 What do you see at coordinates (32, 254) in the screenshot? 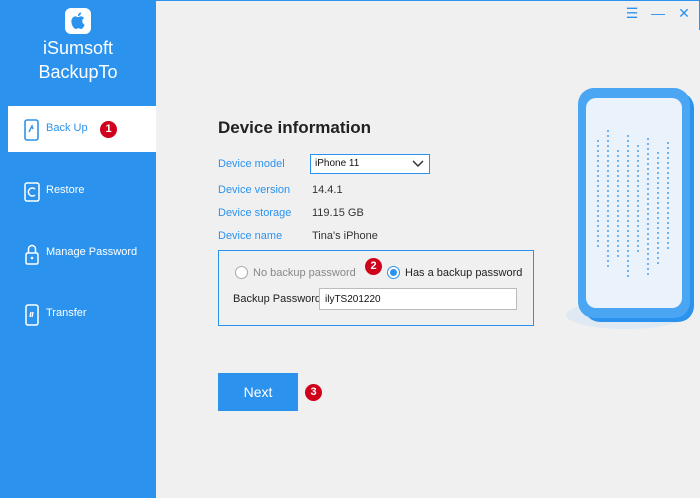
I see `lock-phone-icon` at bounding box center [32, 254].